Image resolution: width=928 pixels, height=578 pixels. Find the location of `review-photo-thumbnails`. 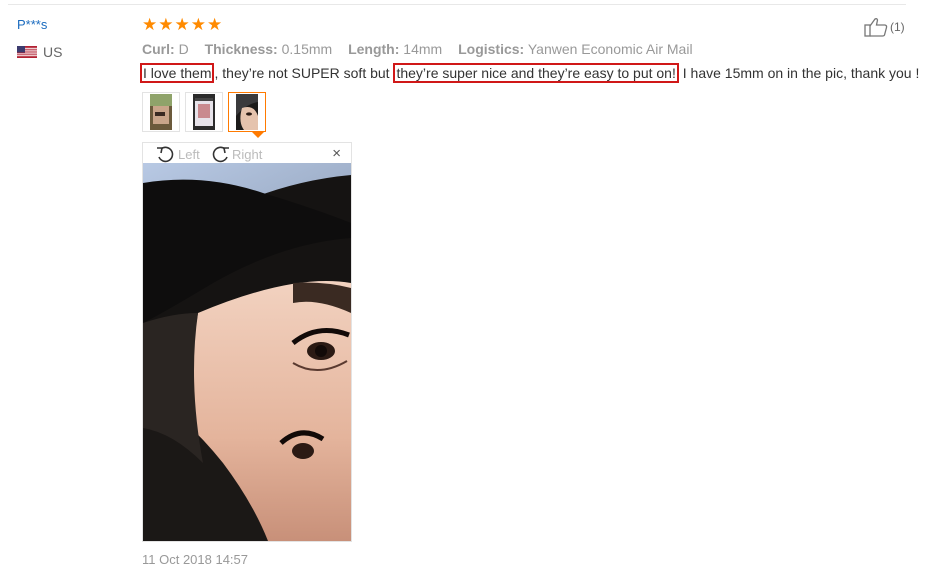

review-photo-thumbnails is located at coordinates (204, 112).